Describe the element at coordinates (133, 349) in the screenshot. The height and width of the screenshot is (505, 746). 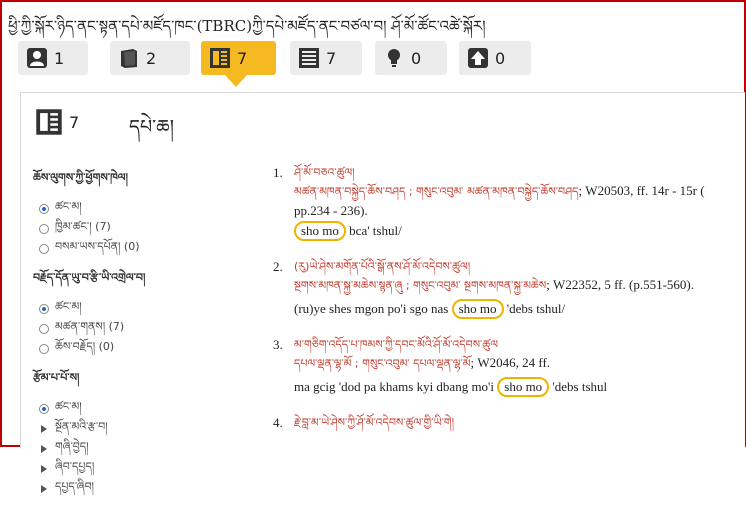
I see `facet-option: ཆོས་བརྗོད། (0)` at that location.